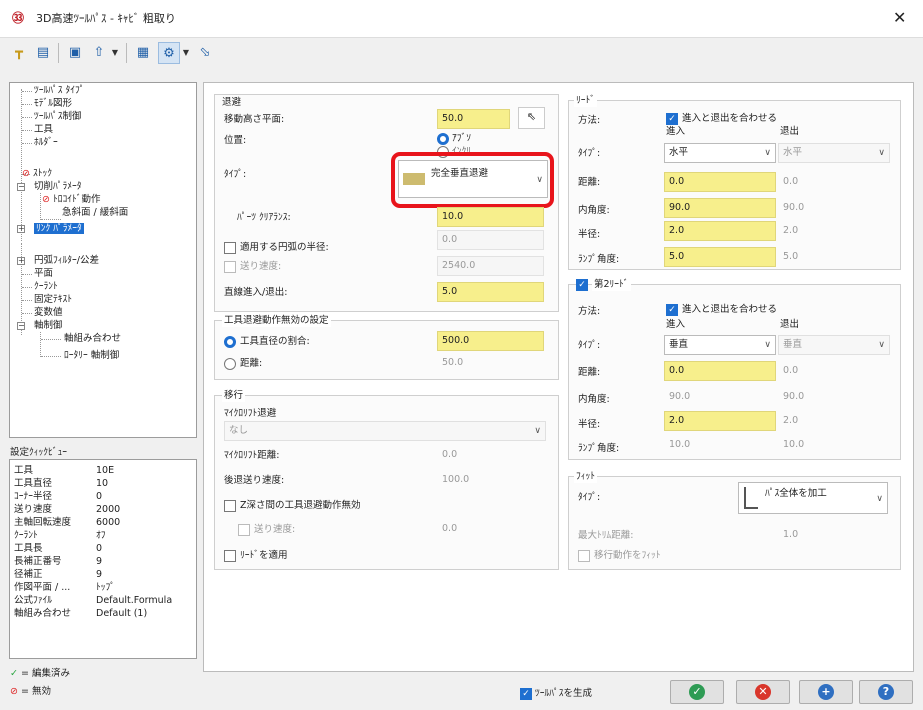 The width and height of the screenshot is (923, 710). What do you see at coordinates (763, 692) in the screenshot?
I see `cancel-button: ✕` at bounding box center [763, 692].